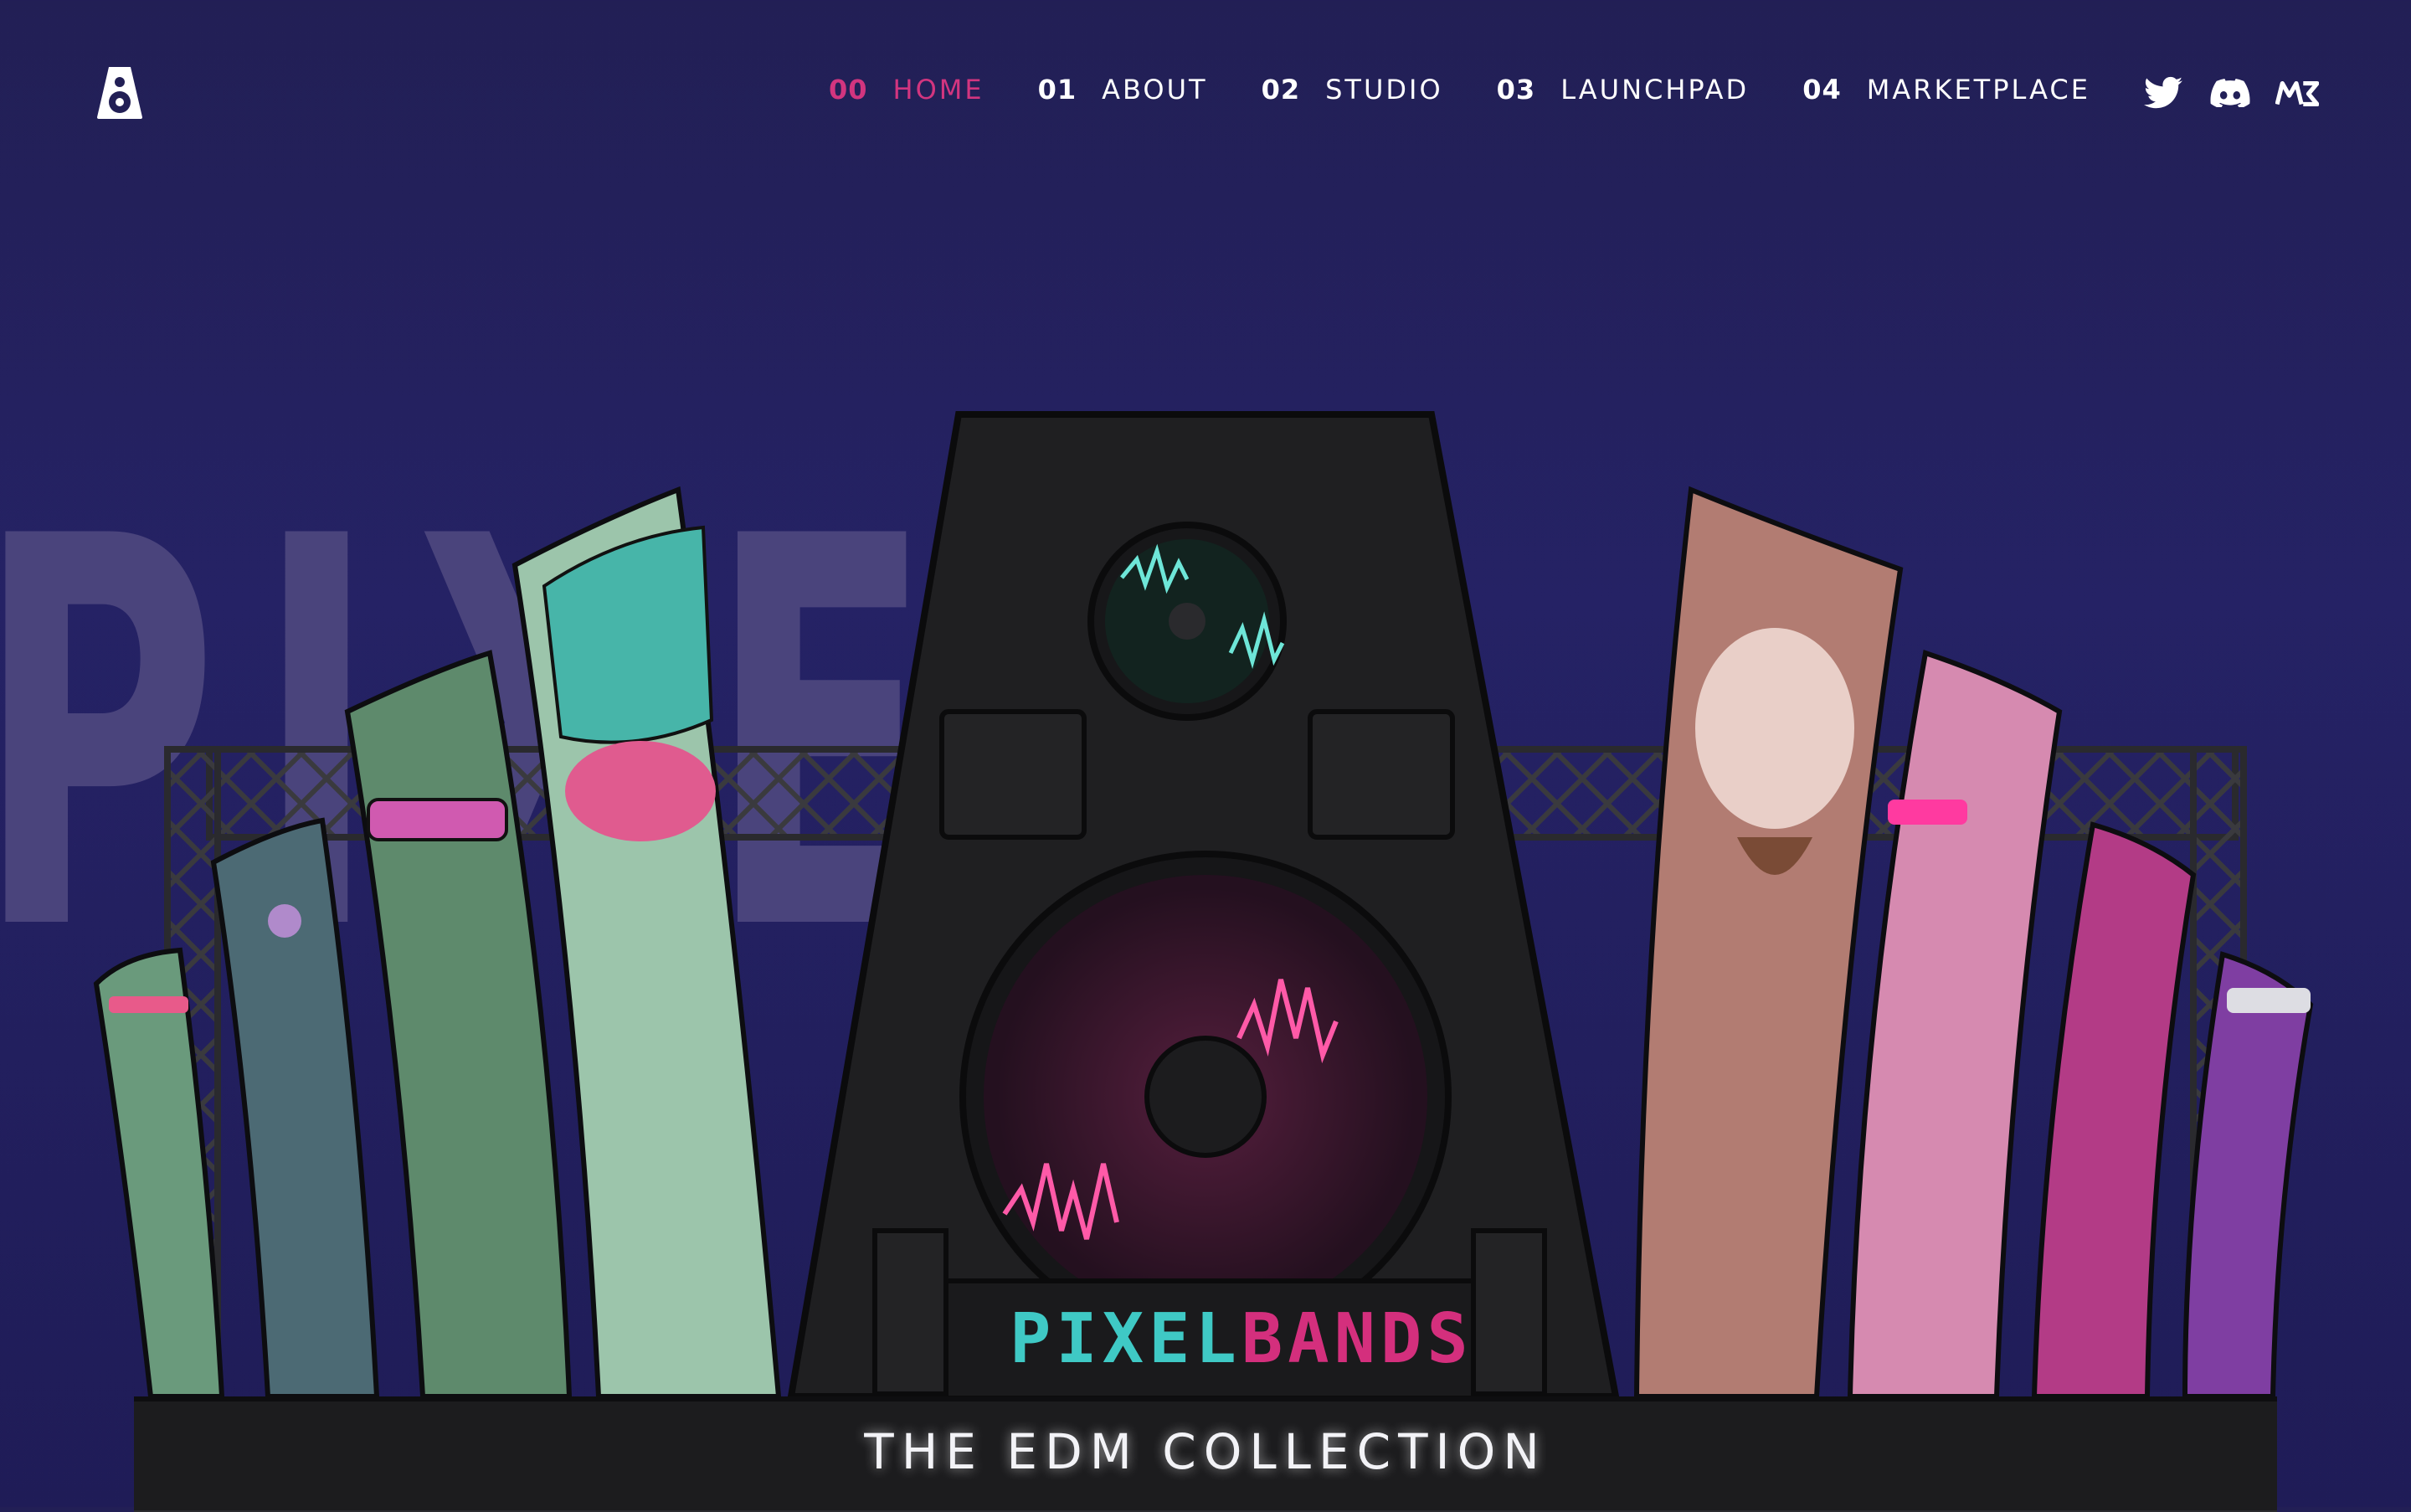 This screenshot has height=1512, width=2411. What do you see at coordinates (938, 89) in the screenshot?
I see `nav-label: HOME` at bounding box center [938, 89].